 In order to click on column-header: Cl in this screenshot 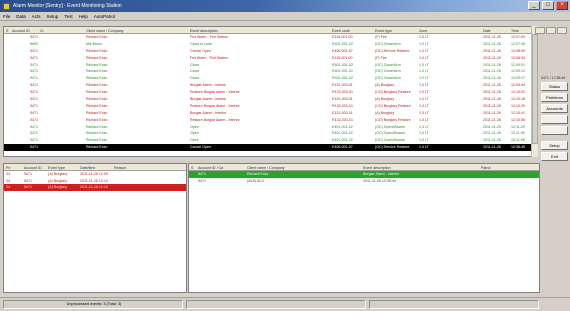, I will do `click(41, 31)`.